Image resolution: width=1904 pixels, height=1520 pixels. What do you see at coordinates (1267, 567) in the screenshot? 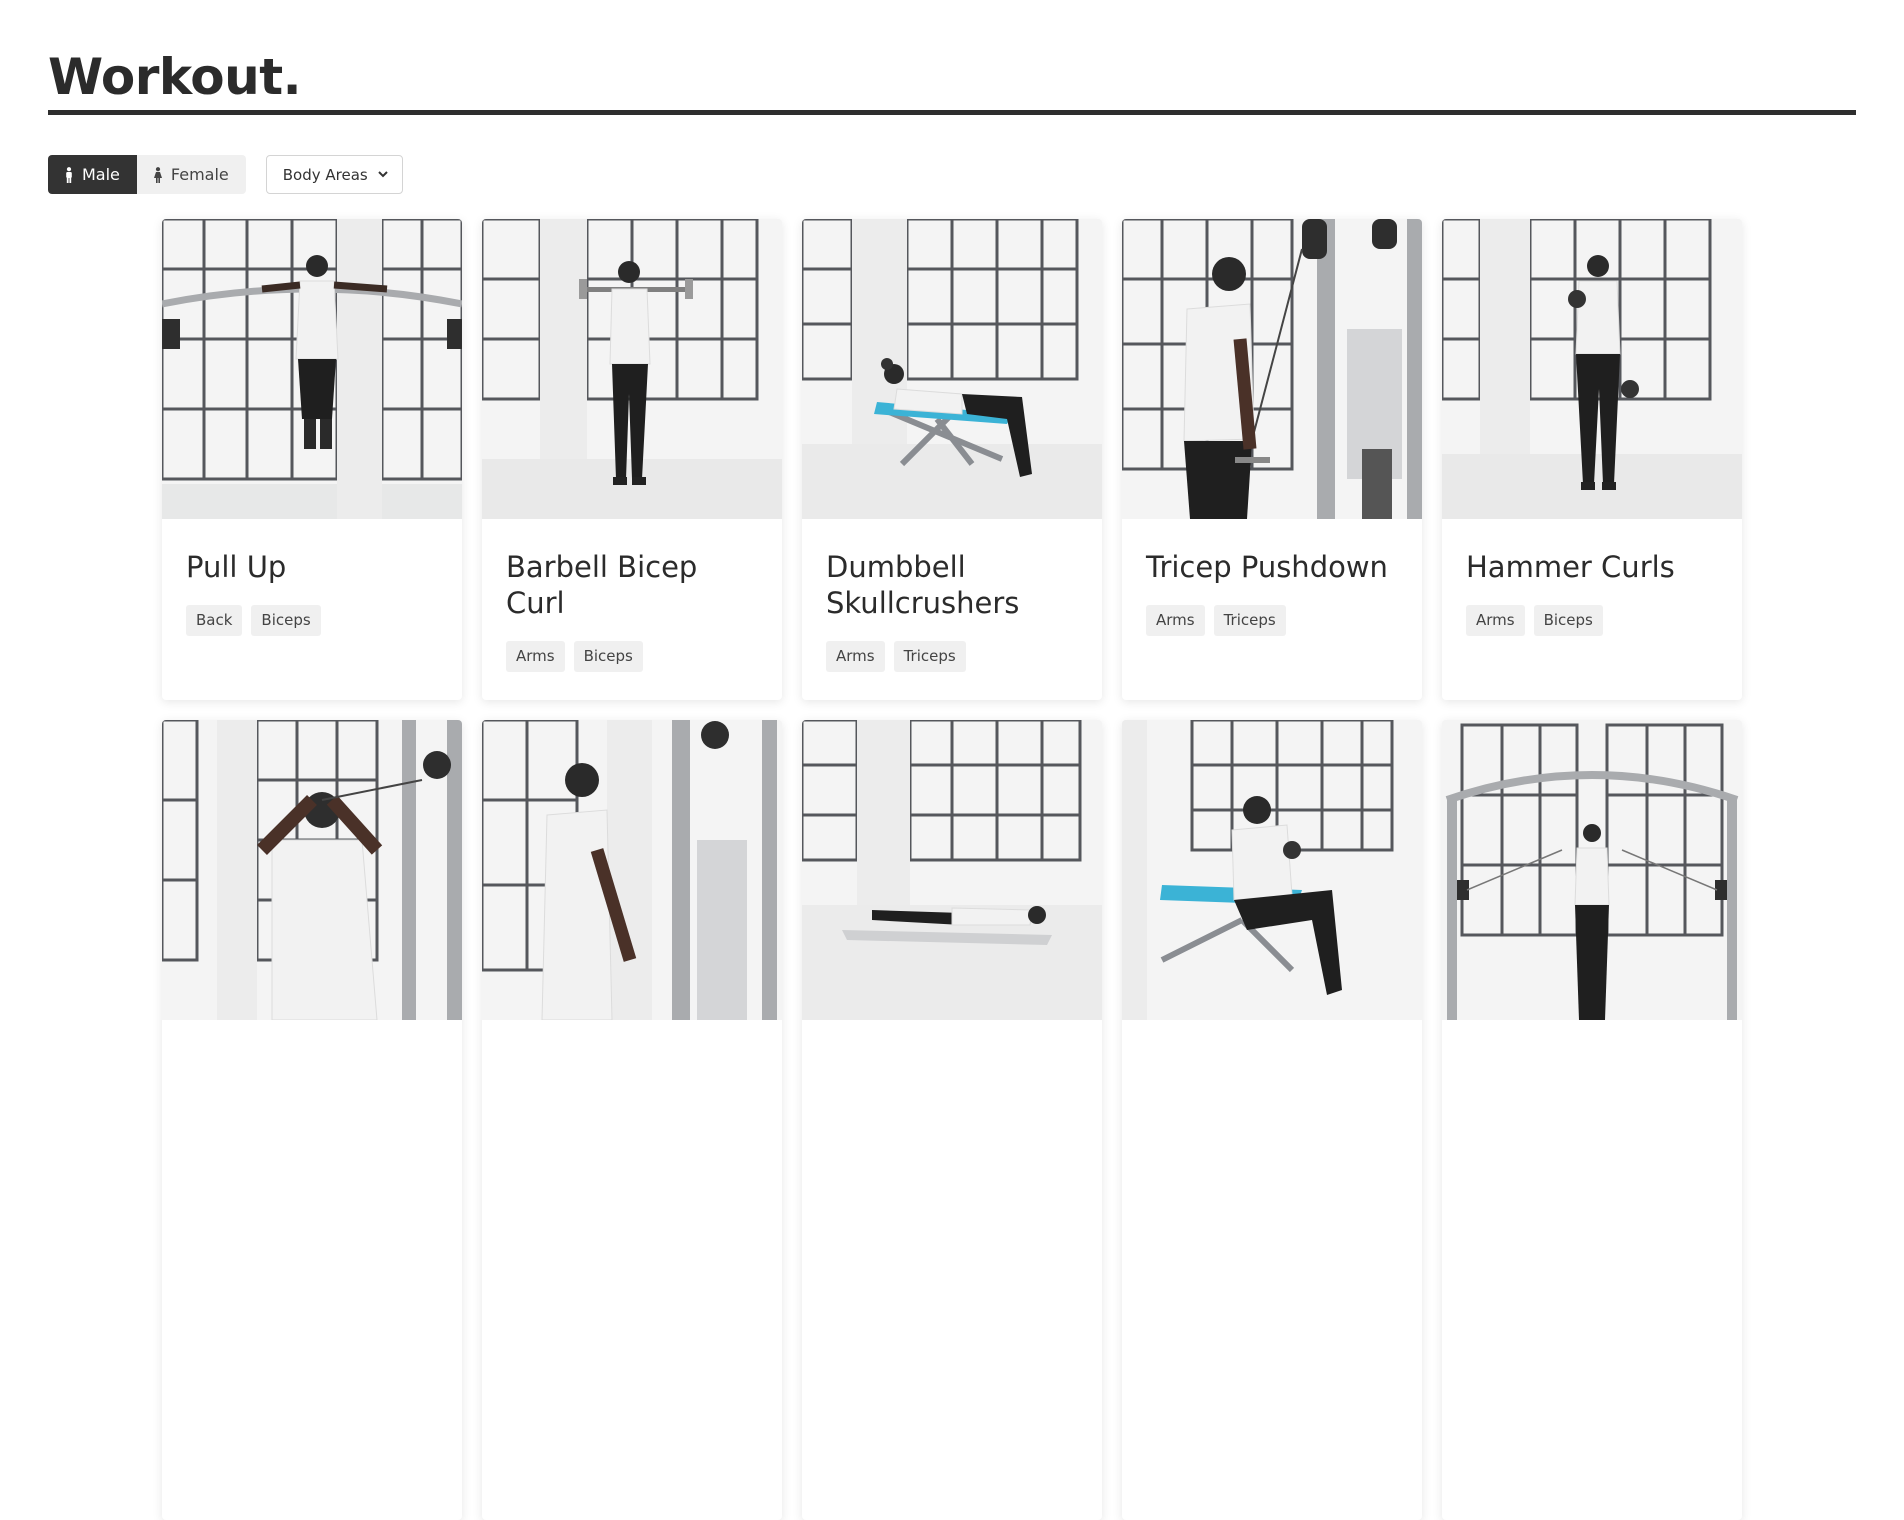
I see `exercise-title: Tricep Pushdown` at bounding box center [1267, 567].